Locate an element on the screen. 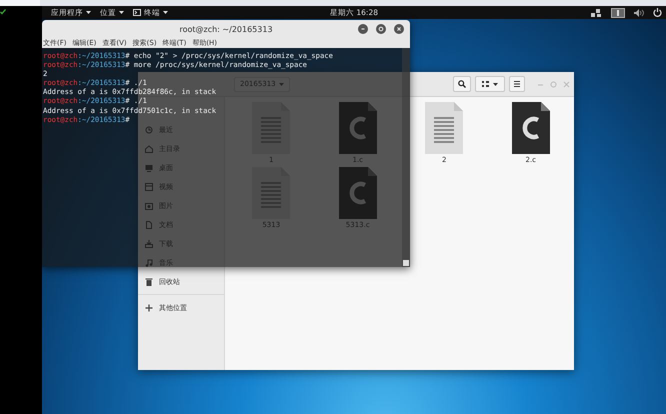 This screenshot has width=666, height=414. menu-button is located at coordinates (517, 84).